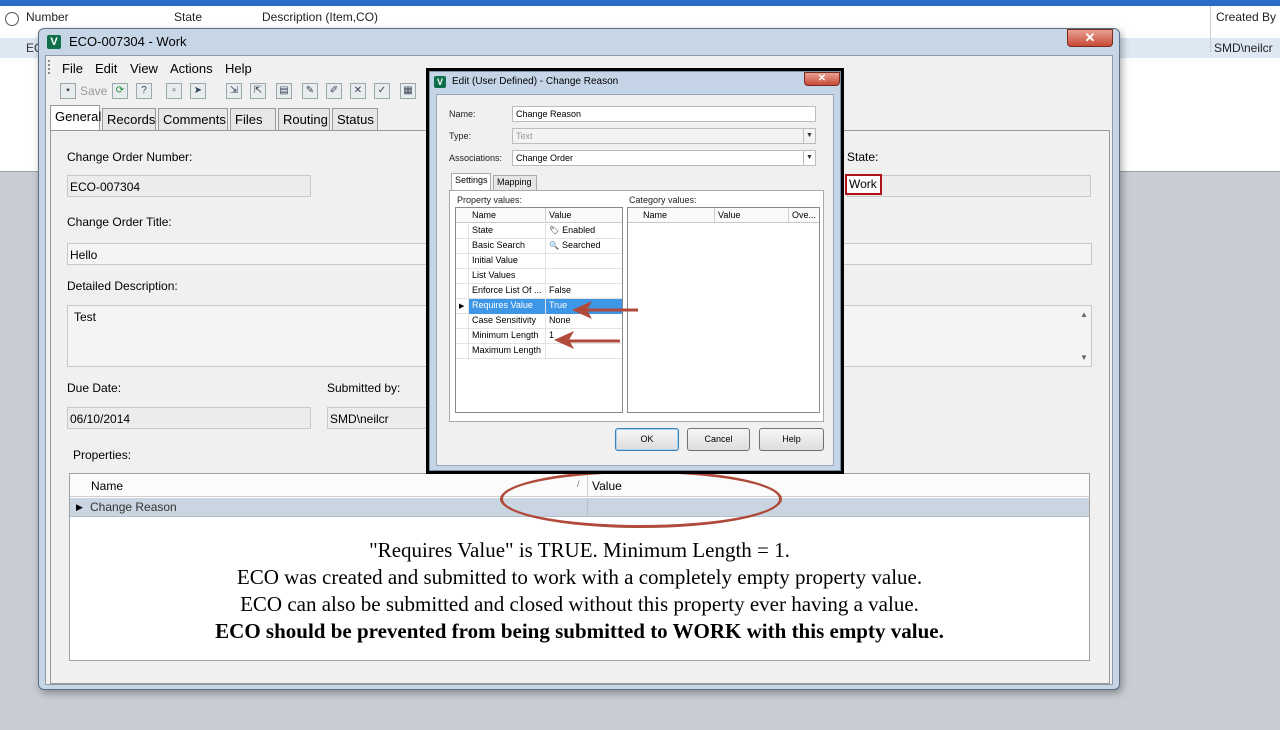 The height and width of the screenshot is (730, 1280). Describe the element at coordinates (554, 230) in the screenshot. I see `tag-icon: 🏷` at that location.